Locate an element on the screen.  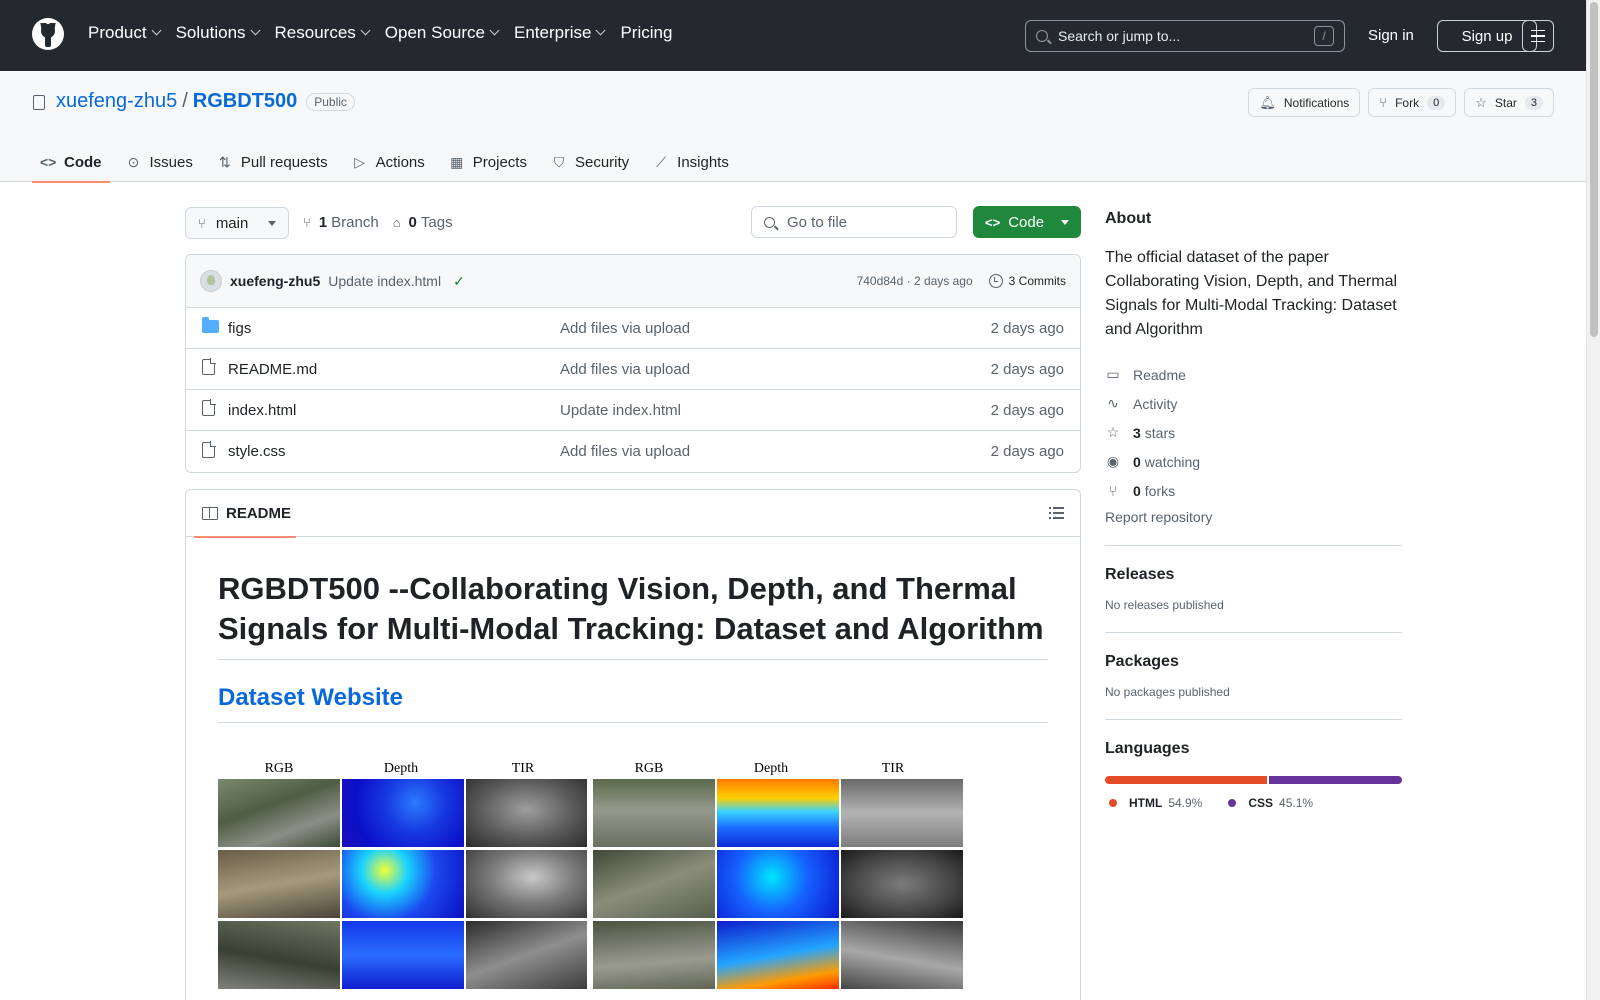
language-bar-segment is located at coordinates (1186, 780).